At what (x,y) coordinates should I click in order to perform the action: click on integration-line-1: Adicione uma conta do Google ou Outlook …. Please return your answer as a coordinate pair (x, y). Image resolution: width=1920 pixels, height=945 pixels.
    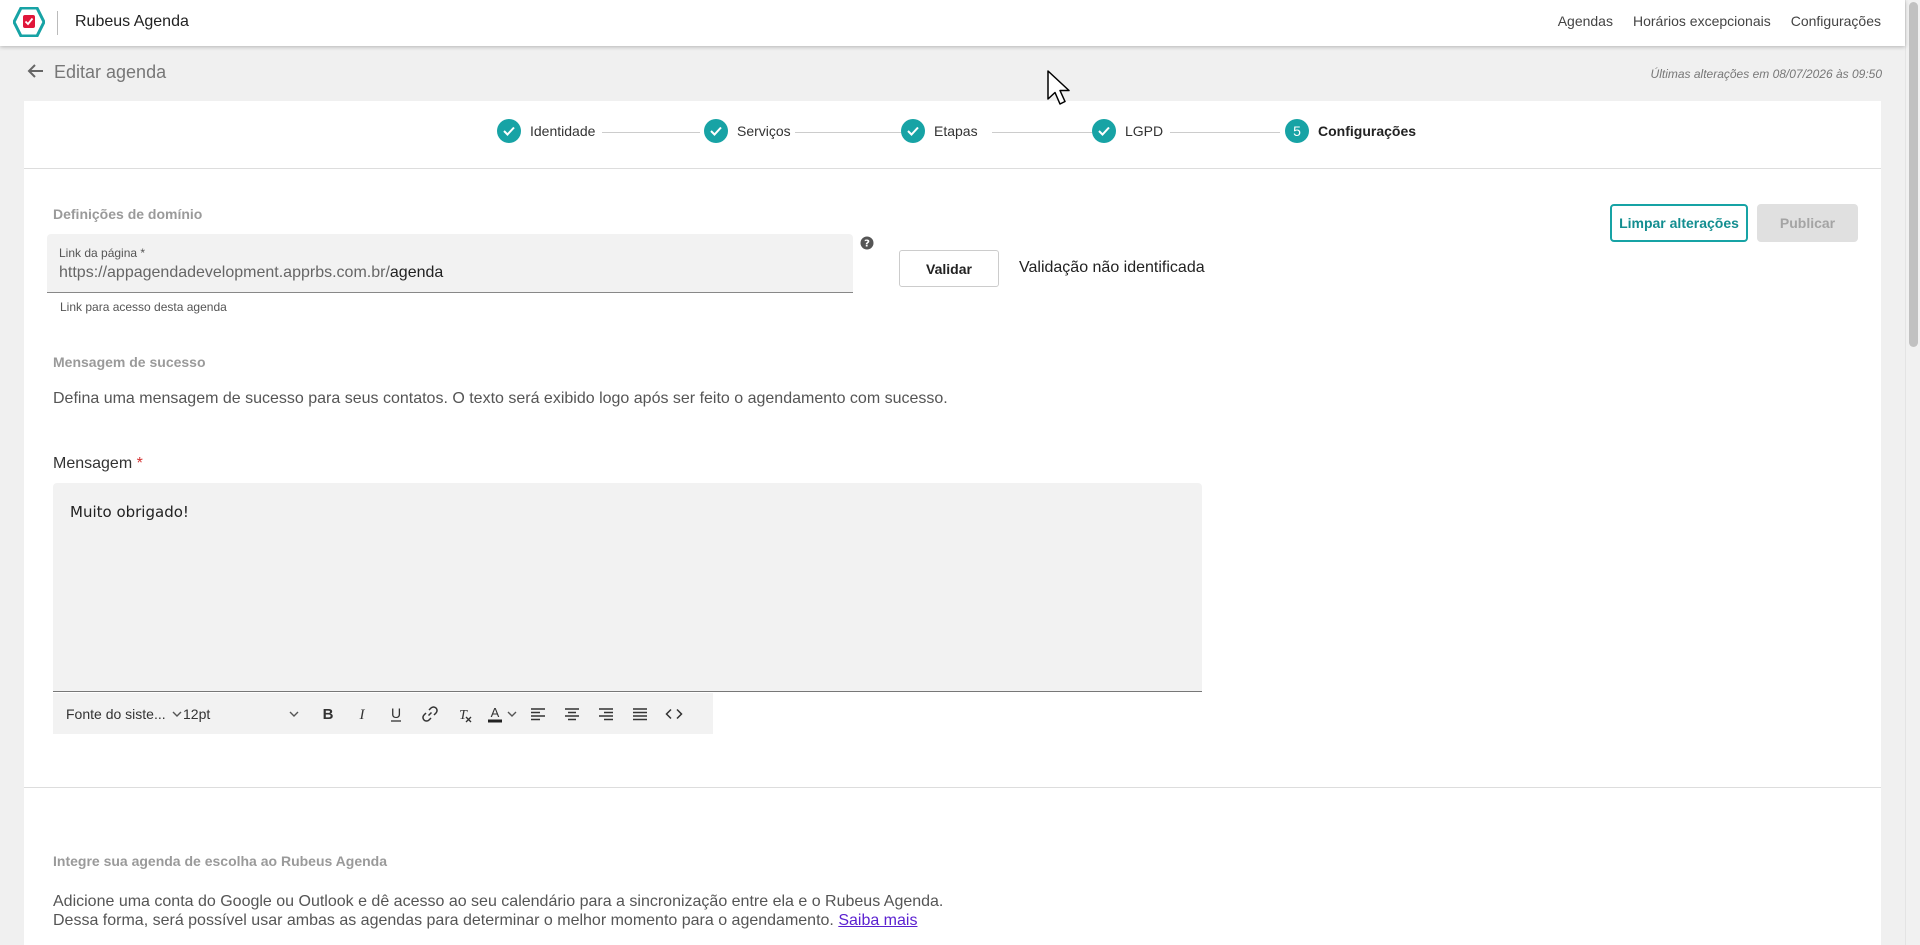
    Looking at the image, I should click on (498, 901).